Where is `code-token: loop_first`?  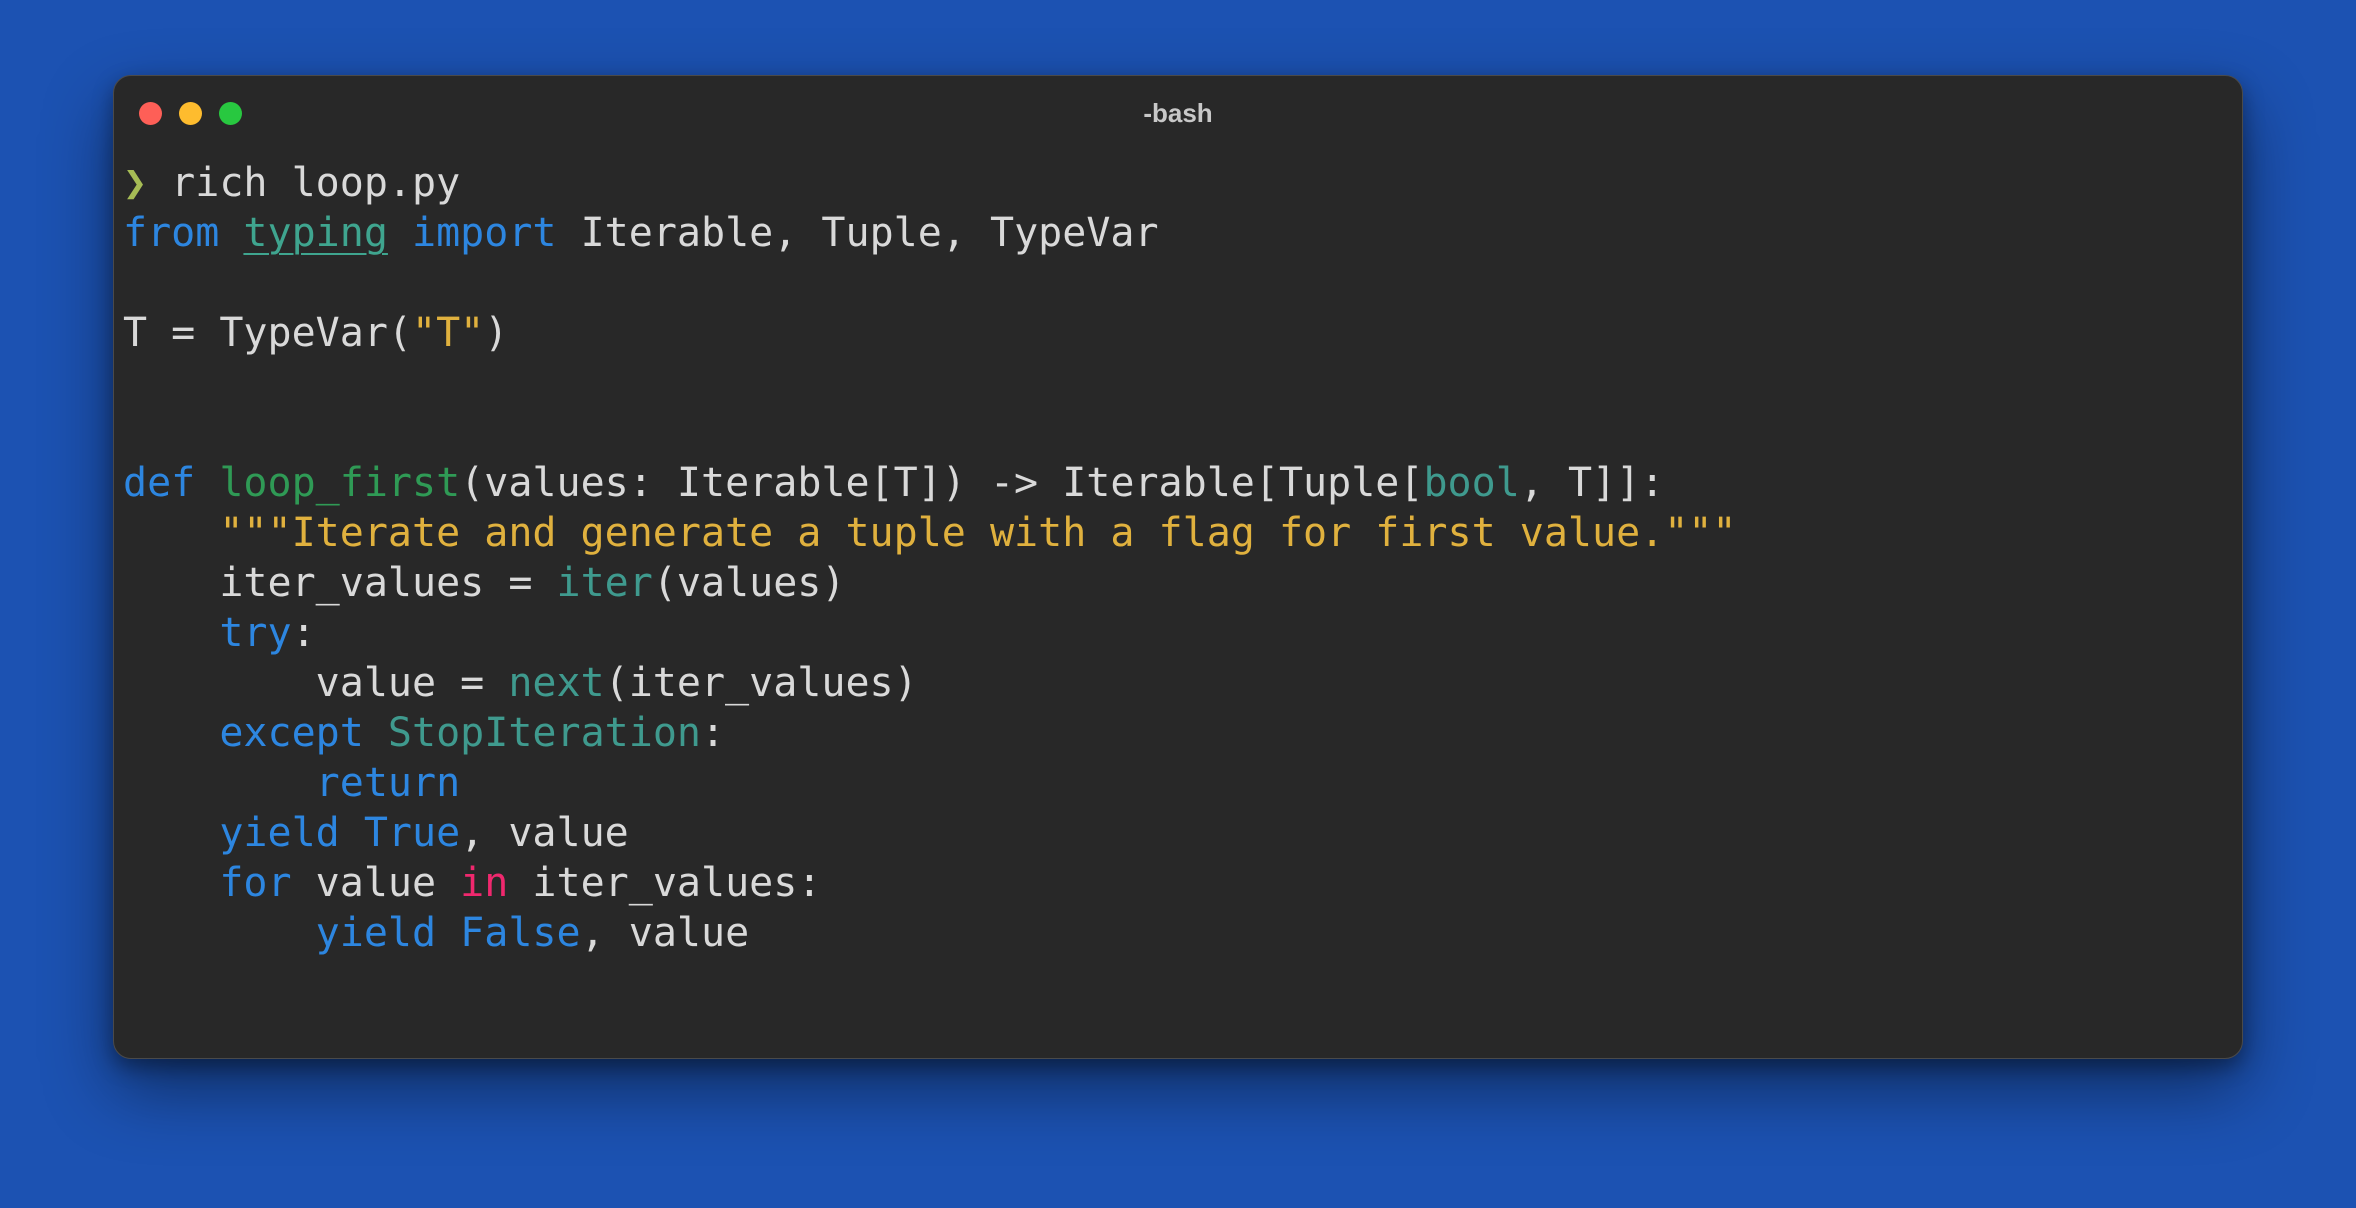
code-token: loop_first is located at coordinates (340, 483).